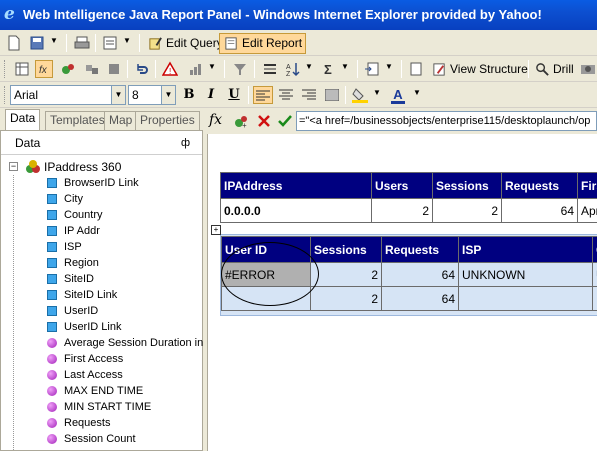 Image resolution: width=597 pixels, height=451 pixels. What do you see at coordinates (587, 185) in the screenshot?
I see `header-cell: Firs` at bounding box center [587, 185].